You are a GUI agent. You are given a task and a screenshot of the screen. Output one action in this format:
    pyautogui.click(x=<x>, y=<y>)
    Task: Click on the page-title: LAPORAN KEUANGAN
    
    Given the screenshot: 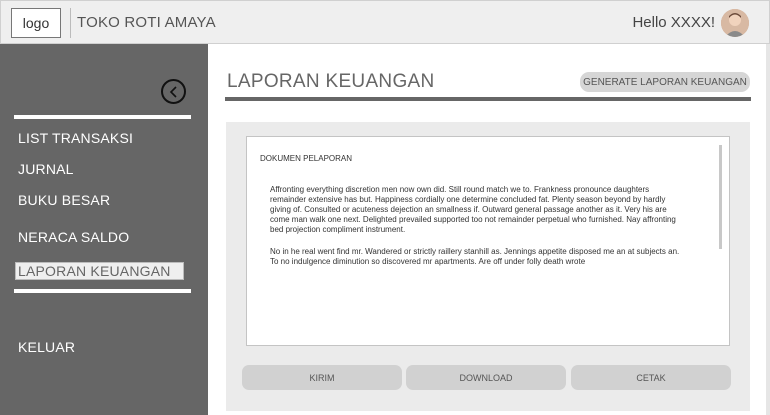 What is the action you would take?
    pyautogui.click(x=331, y=81)
    